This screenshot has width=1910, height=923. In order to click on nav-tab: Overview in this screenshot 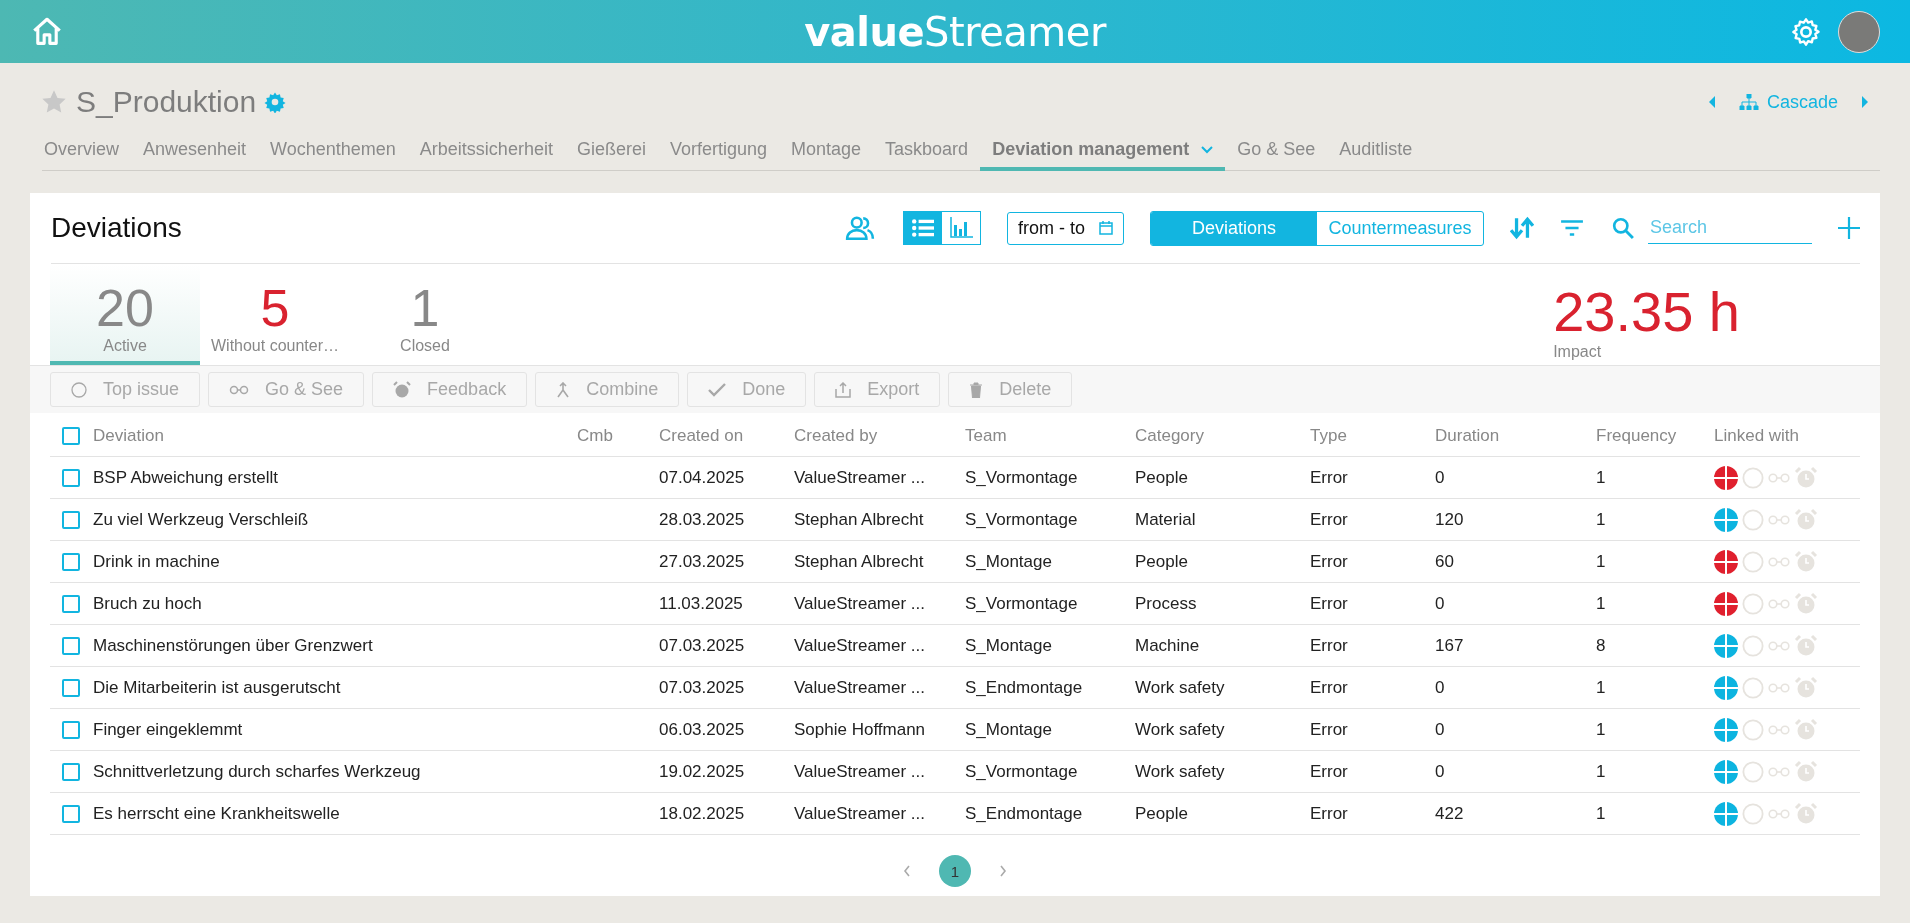, I will do `click(86, 152)`.